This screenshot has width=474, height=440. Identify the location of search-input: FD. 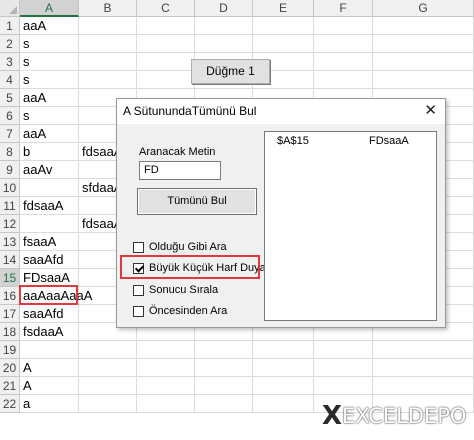
(180, 170).